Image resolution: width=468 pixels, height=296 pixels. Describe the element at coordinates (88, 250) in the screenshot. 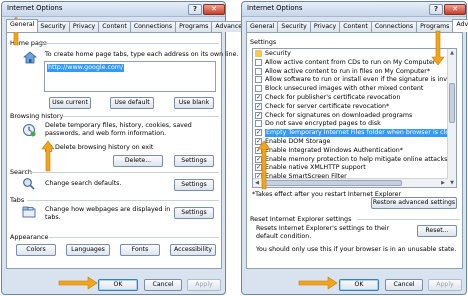

I see `languages-button: Languages` at that location.